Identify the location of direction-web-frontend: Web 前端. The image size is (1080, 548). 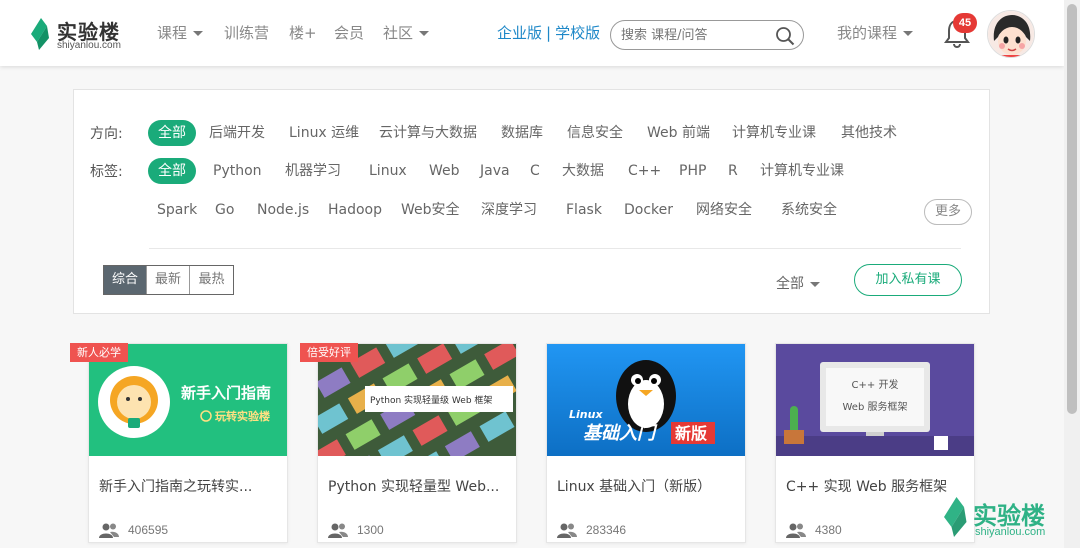
(678, 133).